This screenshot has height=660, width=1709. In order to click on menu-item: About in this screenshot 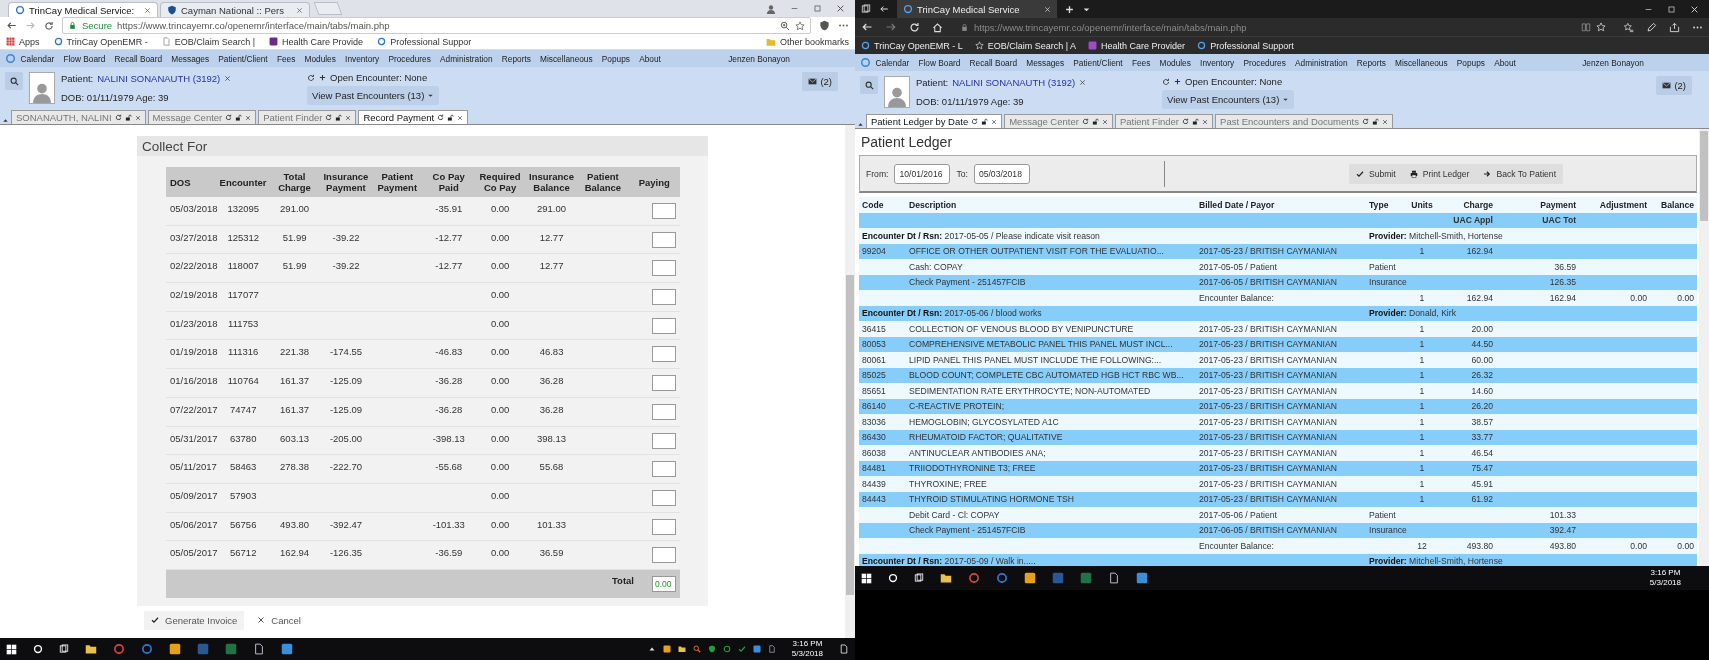, I will do `click(650, 58)`.